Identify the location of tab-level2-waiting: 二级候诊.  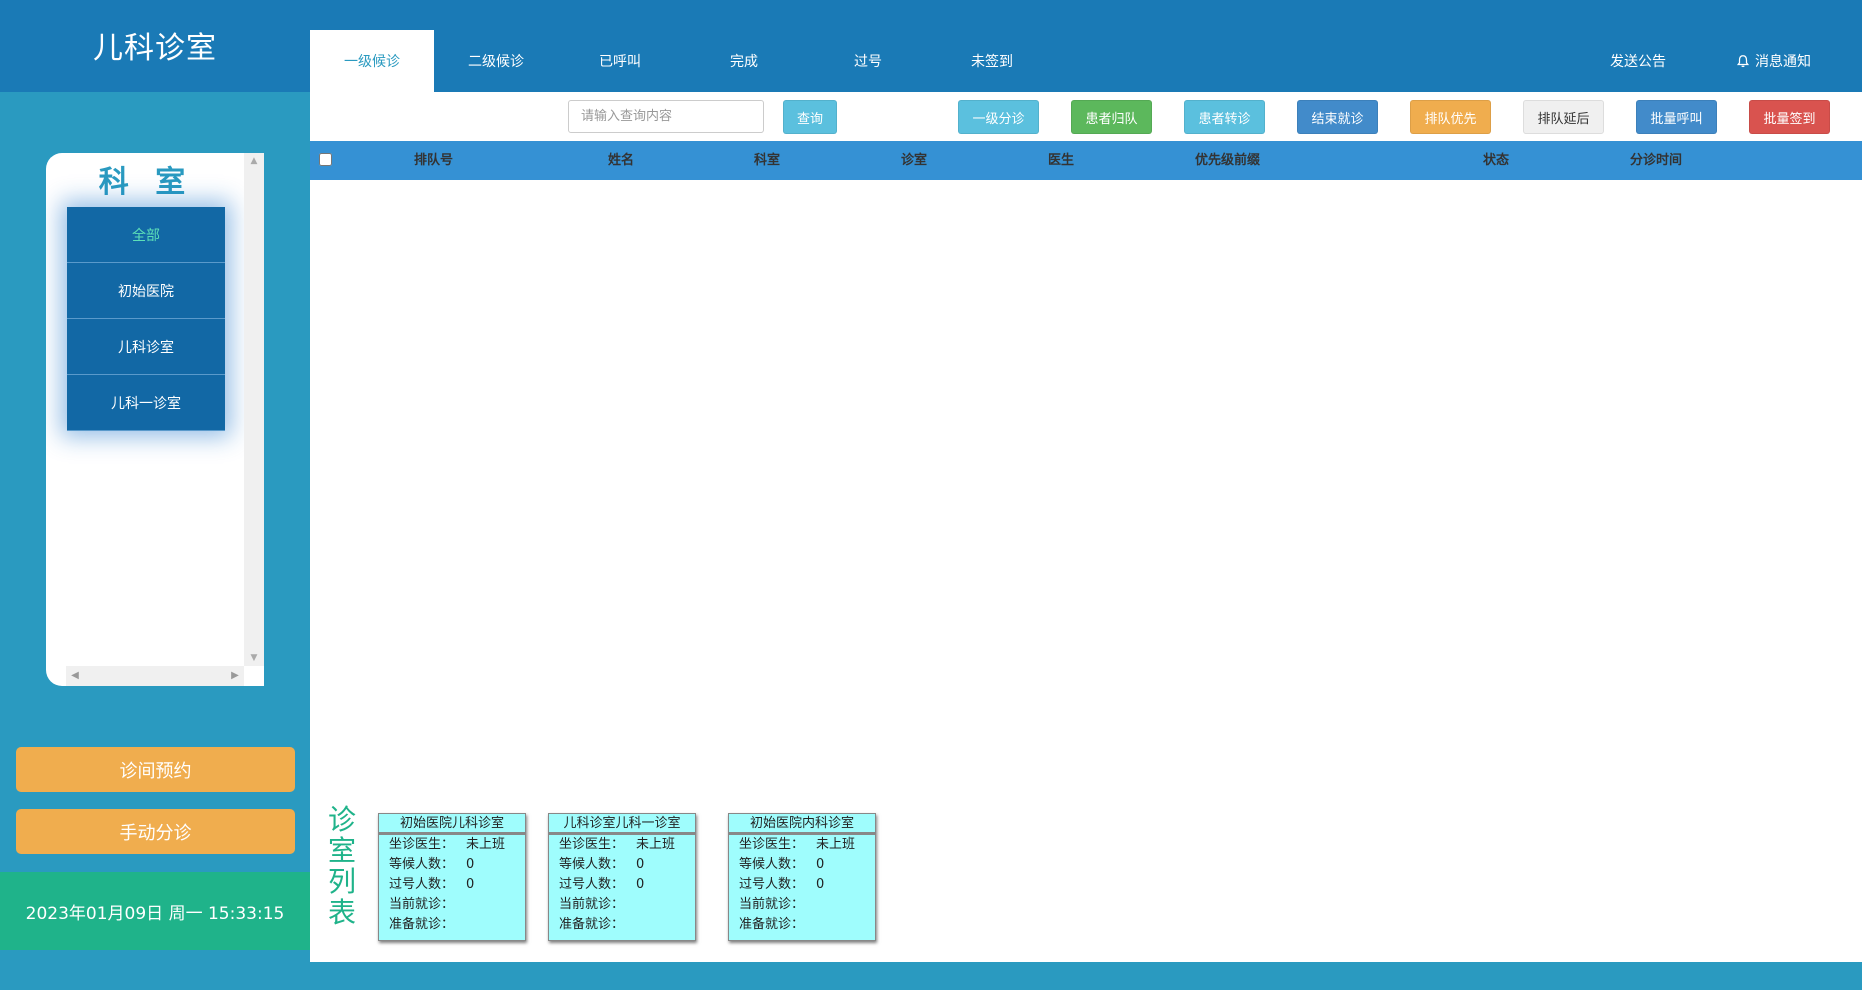
(496, 61).